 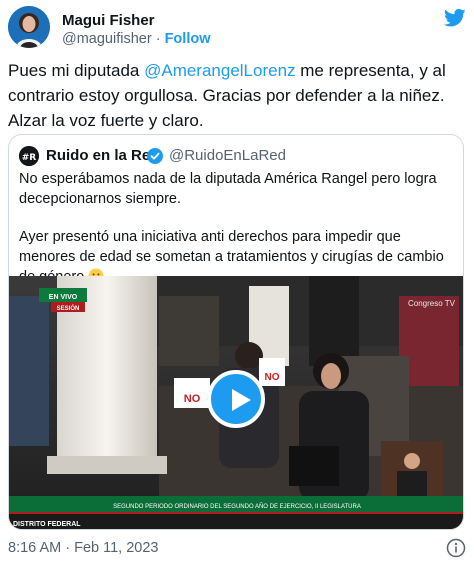 What do you see at coordinates (237, 28) in the screenshot?
I see `tweet-header: Magui Fisher @maguifisher · Follow` at bounding box center [237, 28].